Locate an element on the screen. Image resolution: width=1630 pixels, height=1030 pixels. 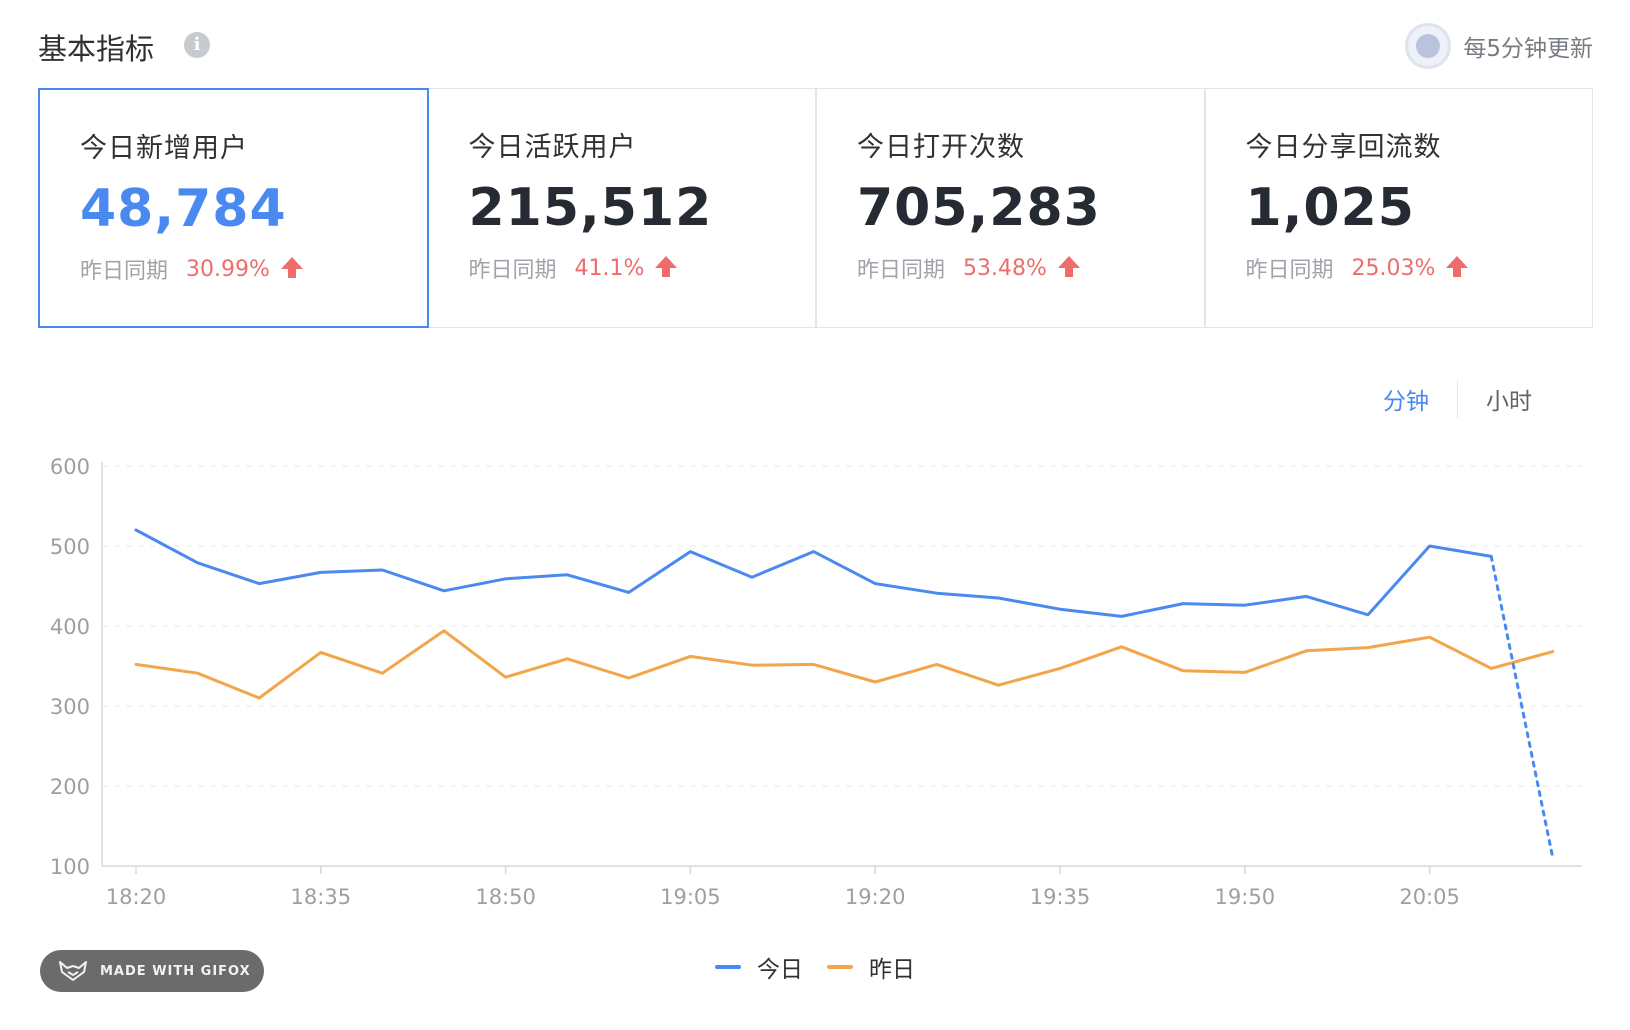
metric-card-opens: 今日打开次数 705,283 昨日同期 53.48% is located at coordinates (1010, 208).